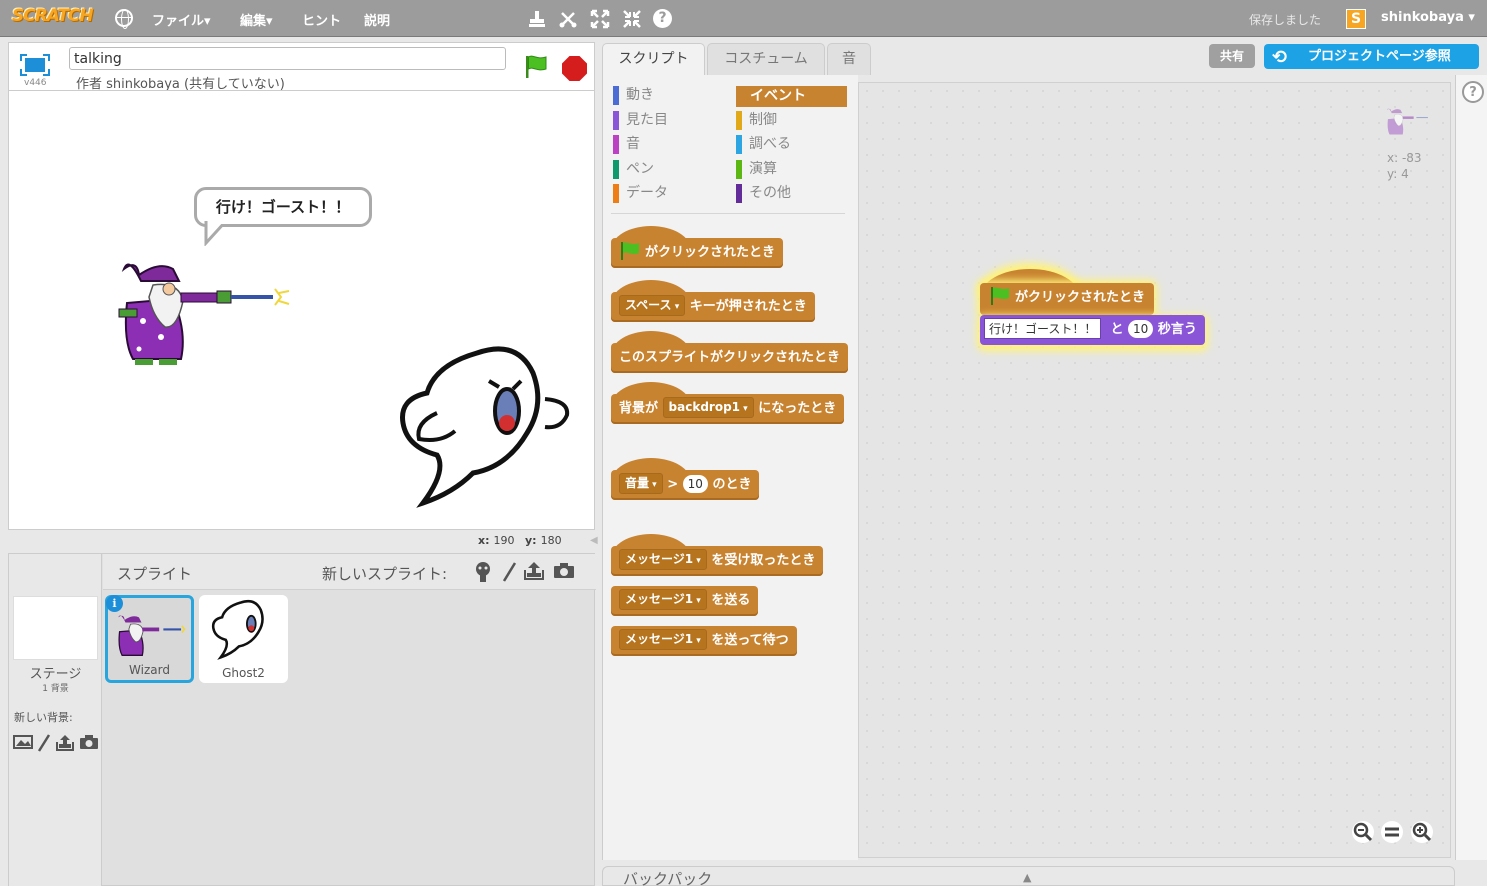  What do you see at coordinates (662, 18) in the screenshot?
I see `help-icon: ?` at bounding box center [662, 18].